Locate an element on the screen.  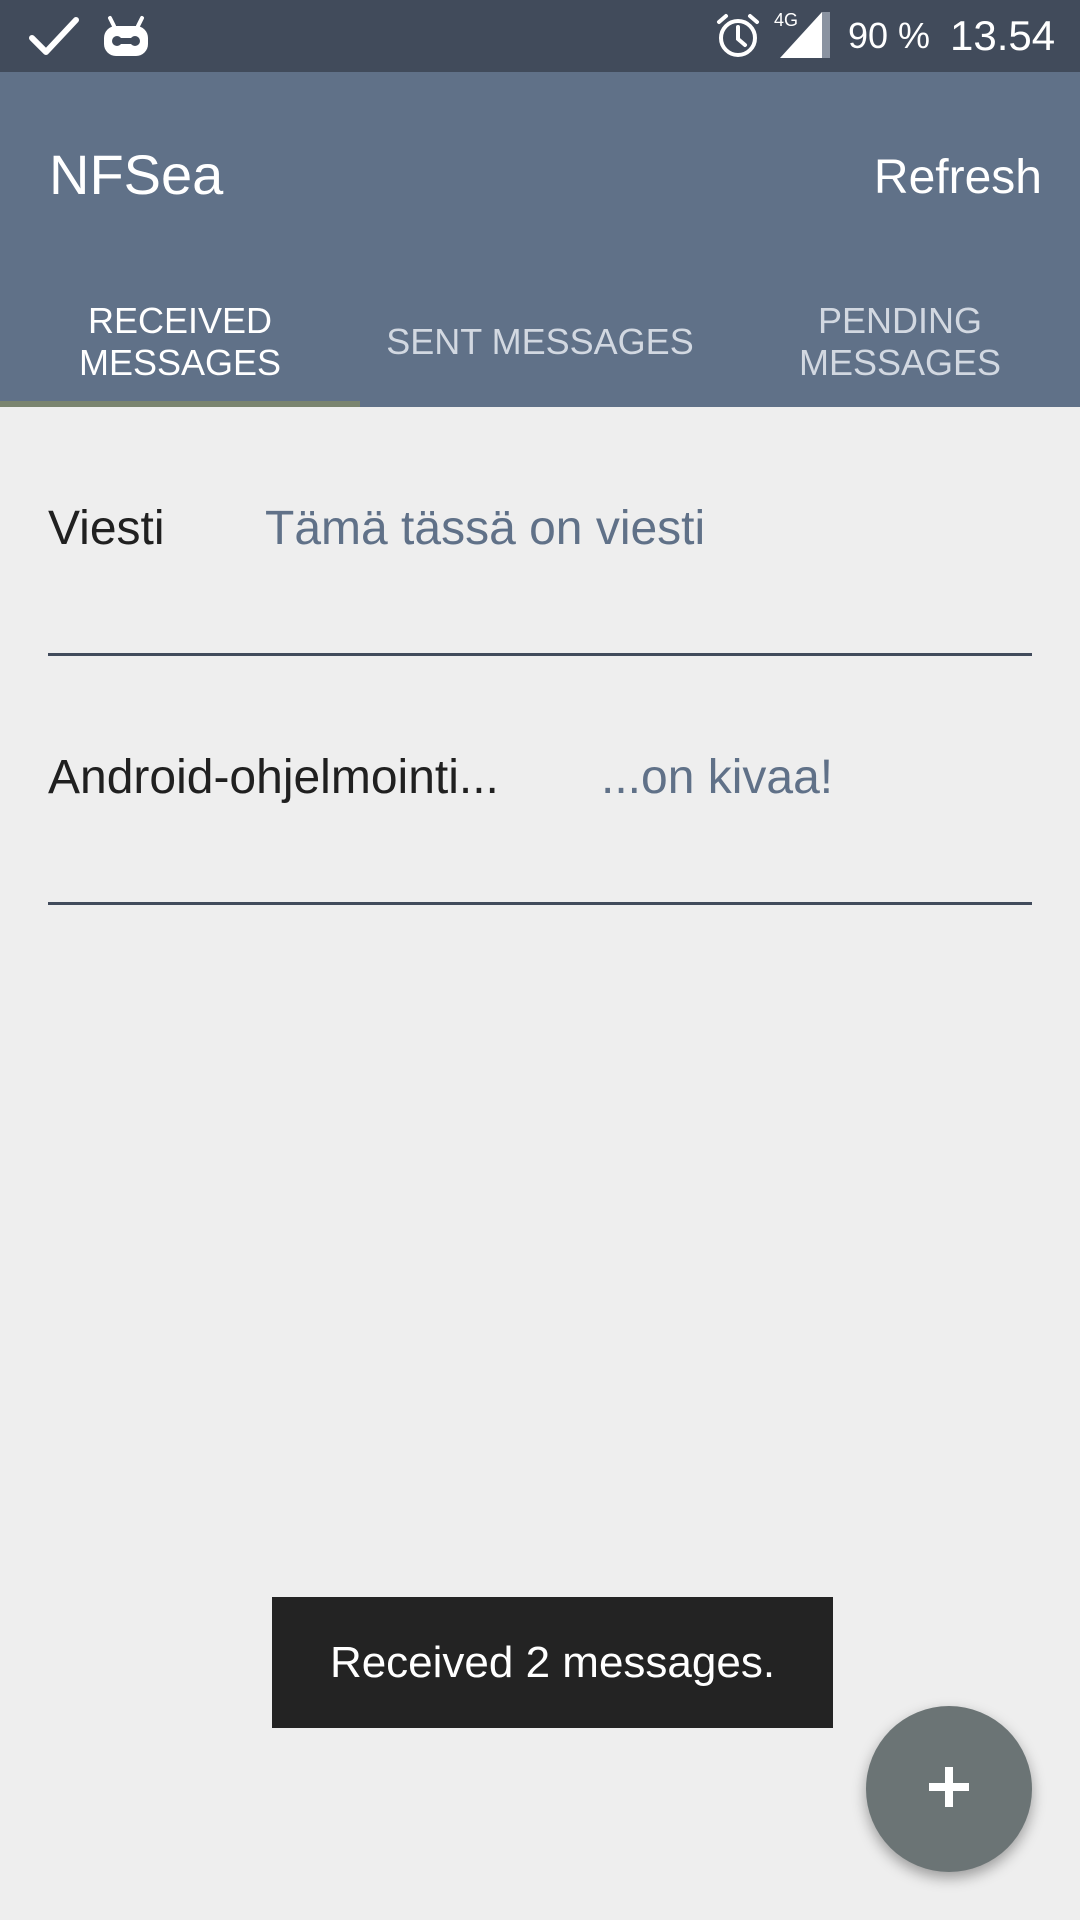
message-title: Viesti is located at coordinates (106, 528).